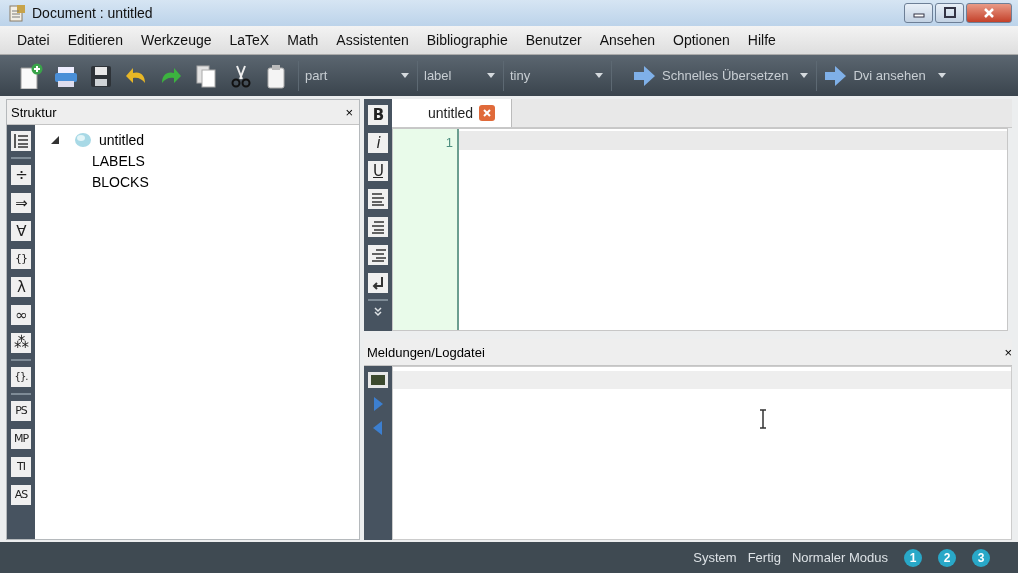 The width and height of the screenshot is (1018, 573). Describe the element at coordinates (764, 557) in the screenshot. I see `status-text: Fertig` at that location.